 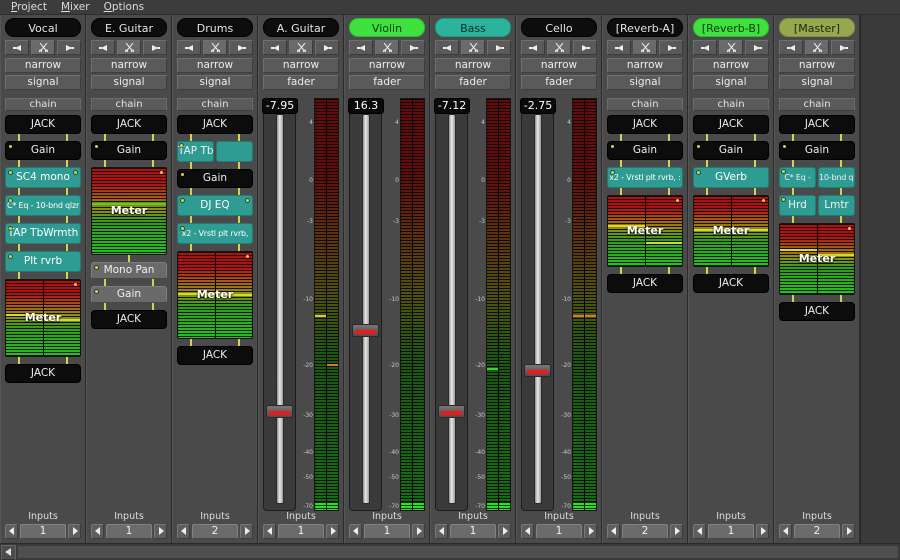 I want to click on scroll-trough, so click(x=458, y=552).